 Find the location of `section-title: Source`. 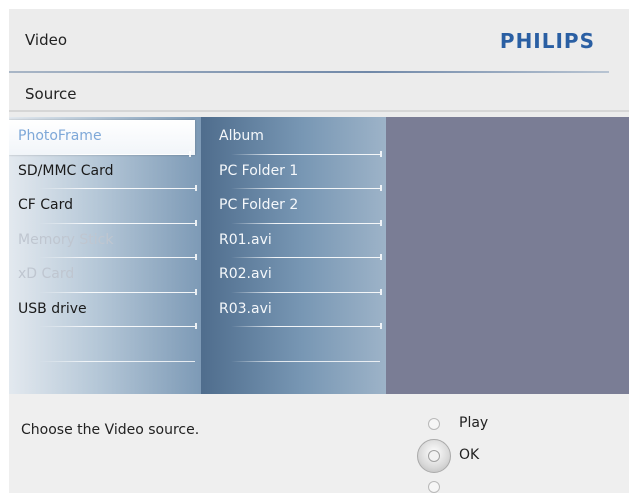

section-title: Source is located at coordinates (51, 94).